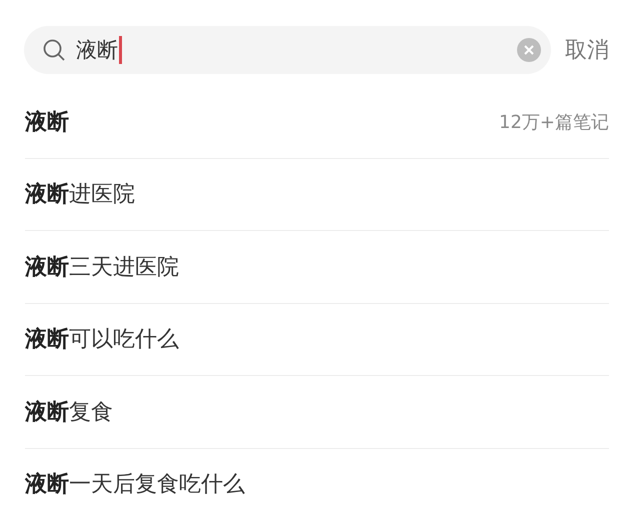  What do you see at coordinates (529, 50) in the screenshot?
I see `clear-icon` at bounding box center [529, 50].